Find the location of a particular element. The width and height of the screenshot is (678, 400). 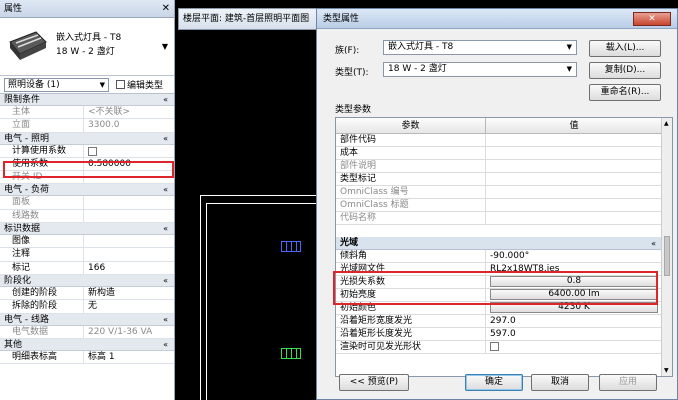

property-row: 立面 3300.0 is located at coordinates (87, 126).